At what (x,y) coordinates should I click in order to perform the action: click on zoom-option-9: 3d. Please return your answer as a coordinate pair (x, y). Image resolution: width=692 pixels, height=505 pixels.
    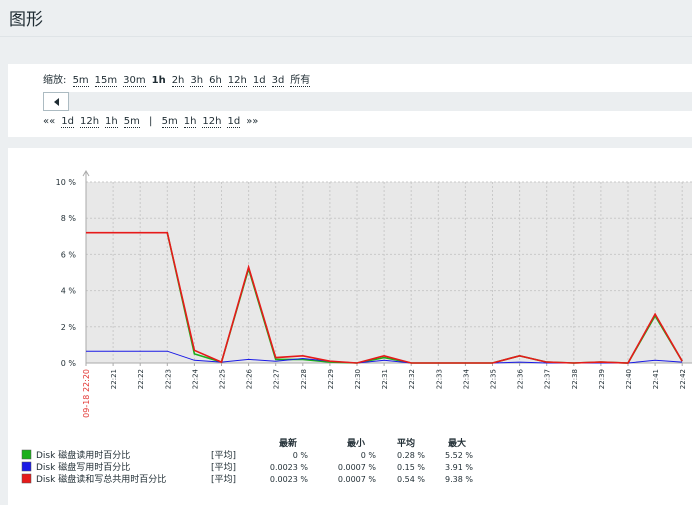
    Looking at the image, I should click on (278, 81).